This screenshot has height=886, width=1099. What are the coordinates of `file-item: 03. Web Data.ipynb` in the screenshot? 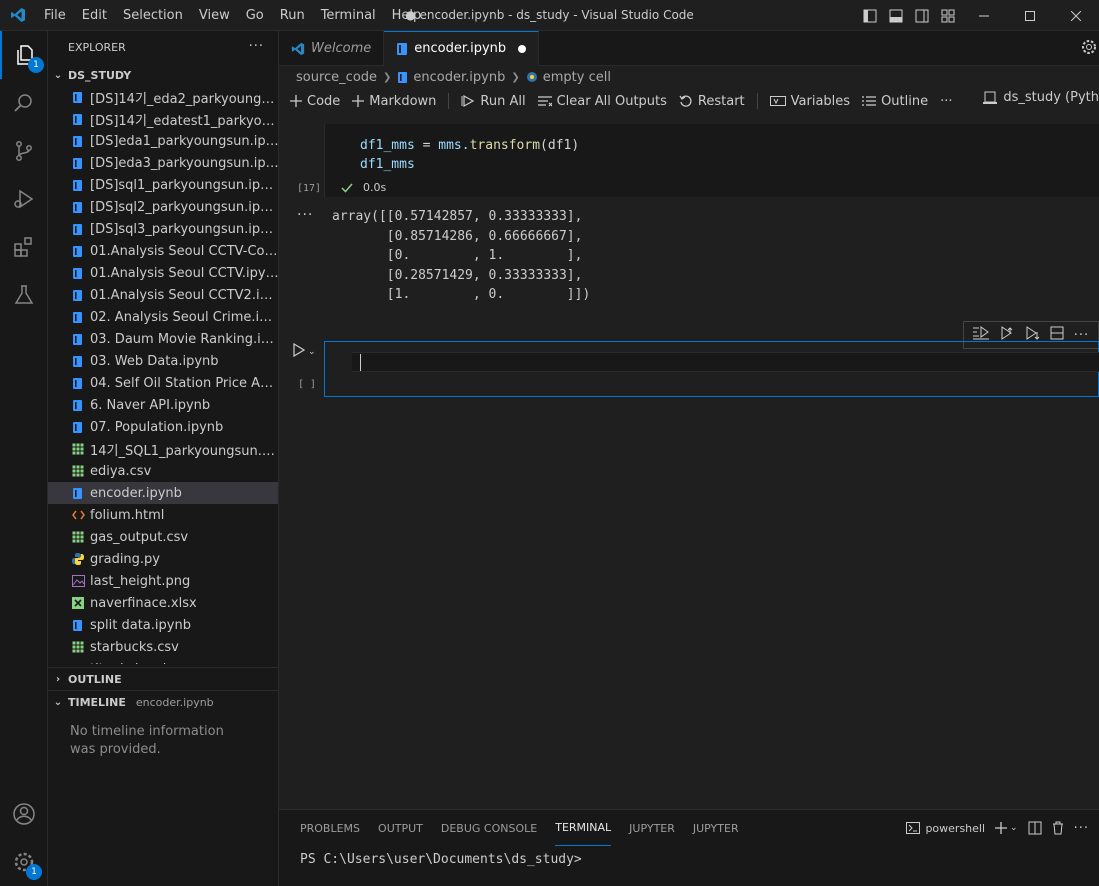 It's located at (163, 361).